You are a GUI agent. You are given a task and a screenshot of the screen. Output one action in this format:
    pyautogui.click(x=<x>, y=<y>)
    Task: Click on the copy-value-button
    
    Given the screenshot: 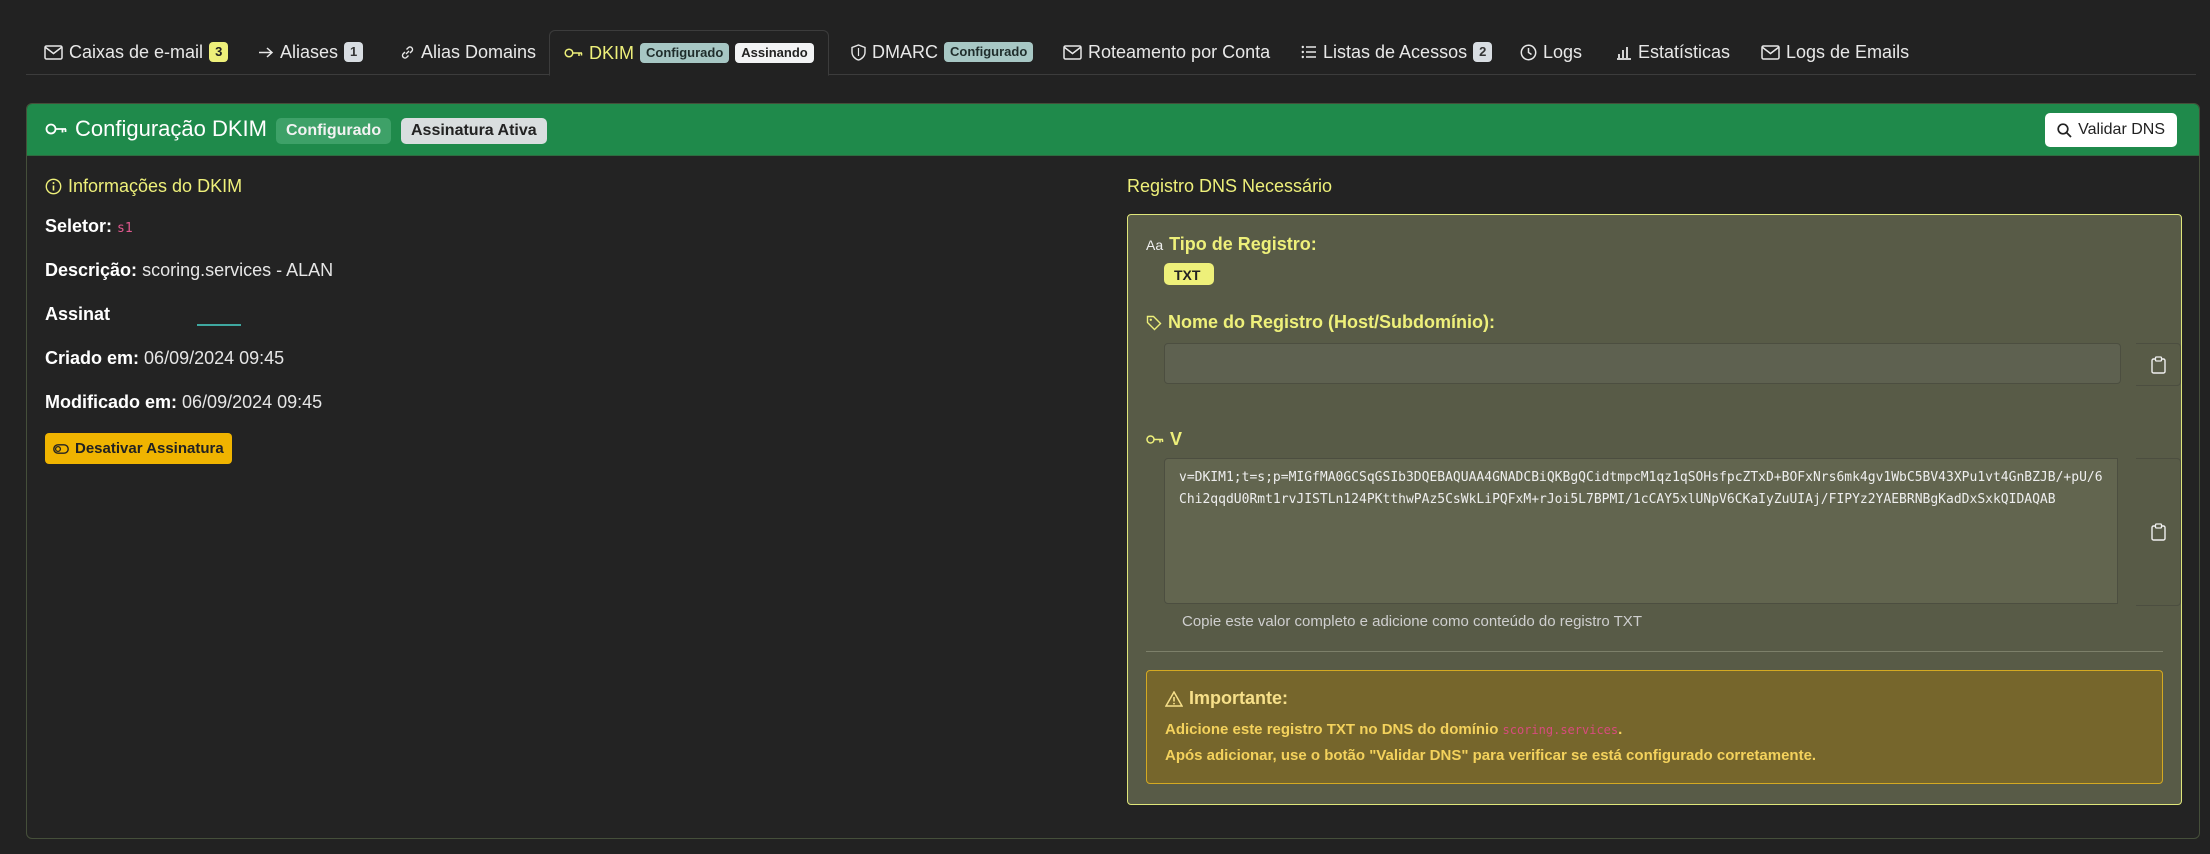 What is the action you would take?
    pyautogui.click(x=2158, y=532)
    